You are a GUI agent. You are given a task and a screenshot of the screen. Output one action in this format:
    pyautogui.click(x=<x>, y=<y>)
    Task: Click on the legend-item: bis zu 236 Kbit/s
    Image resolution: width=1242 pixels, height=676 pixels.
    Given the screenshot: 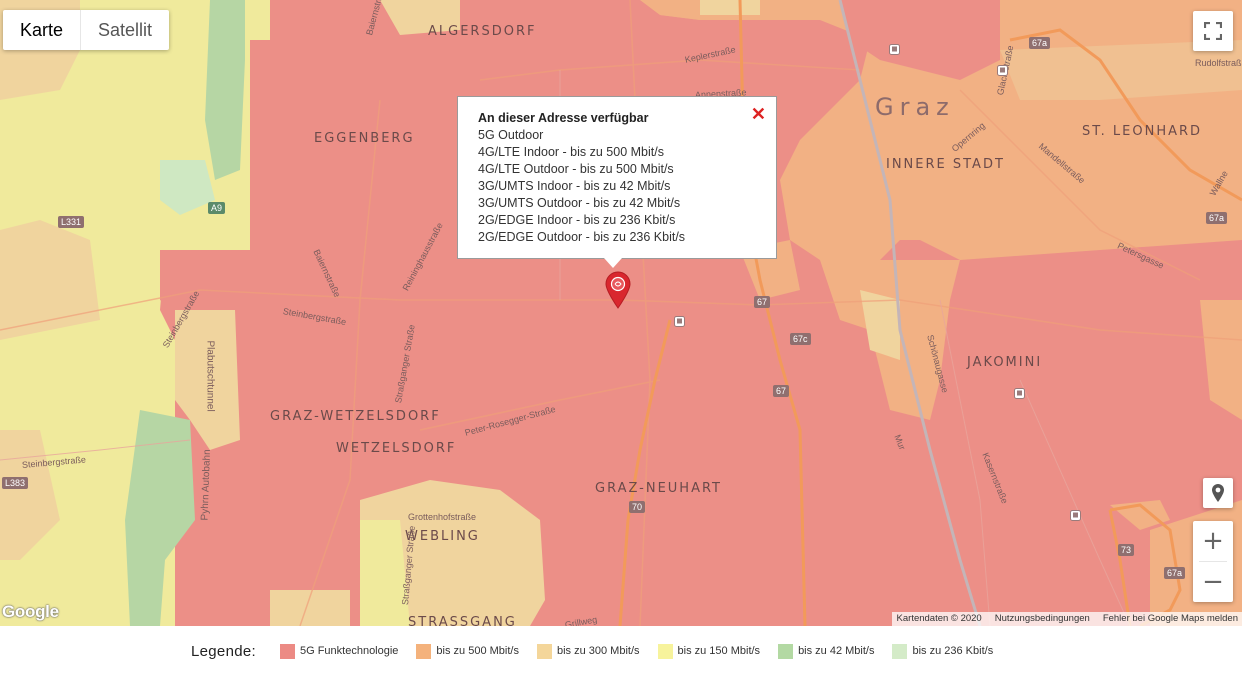 What is the action you would take?
    pyautogui.click(x=943, y=651)
    